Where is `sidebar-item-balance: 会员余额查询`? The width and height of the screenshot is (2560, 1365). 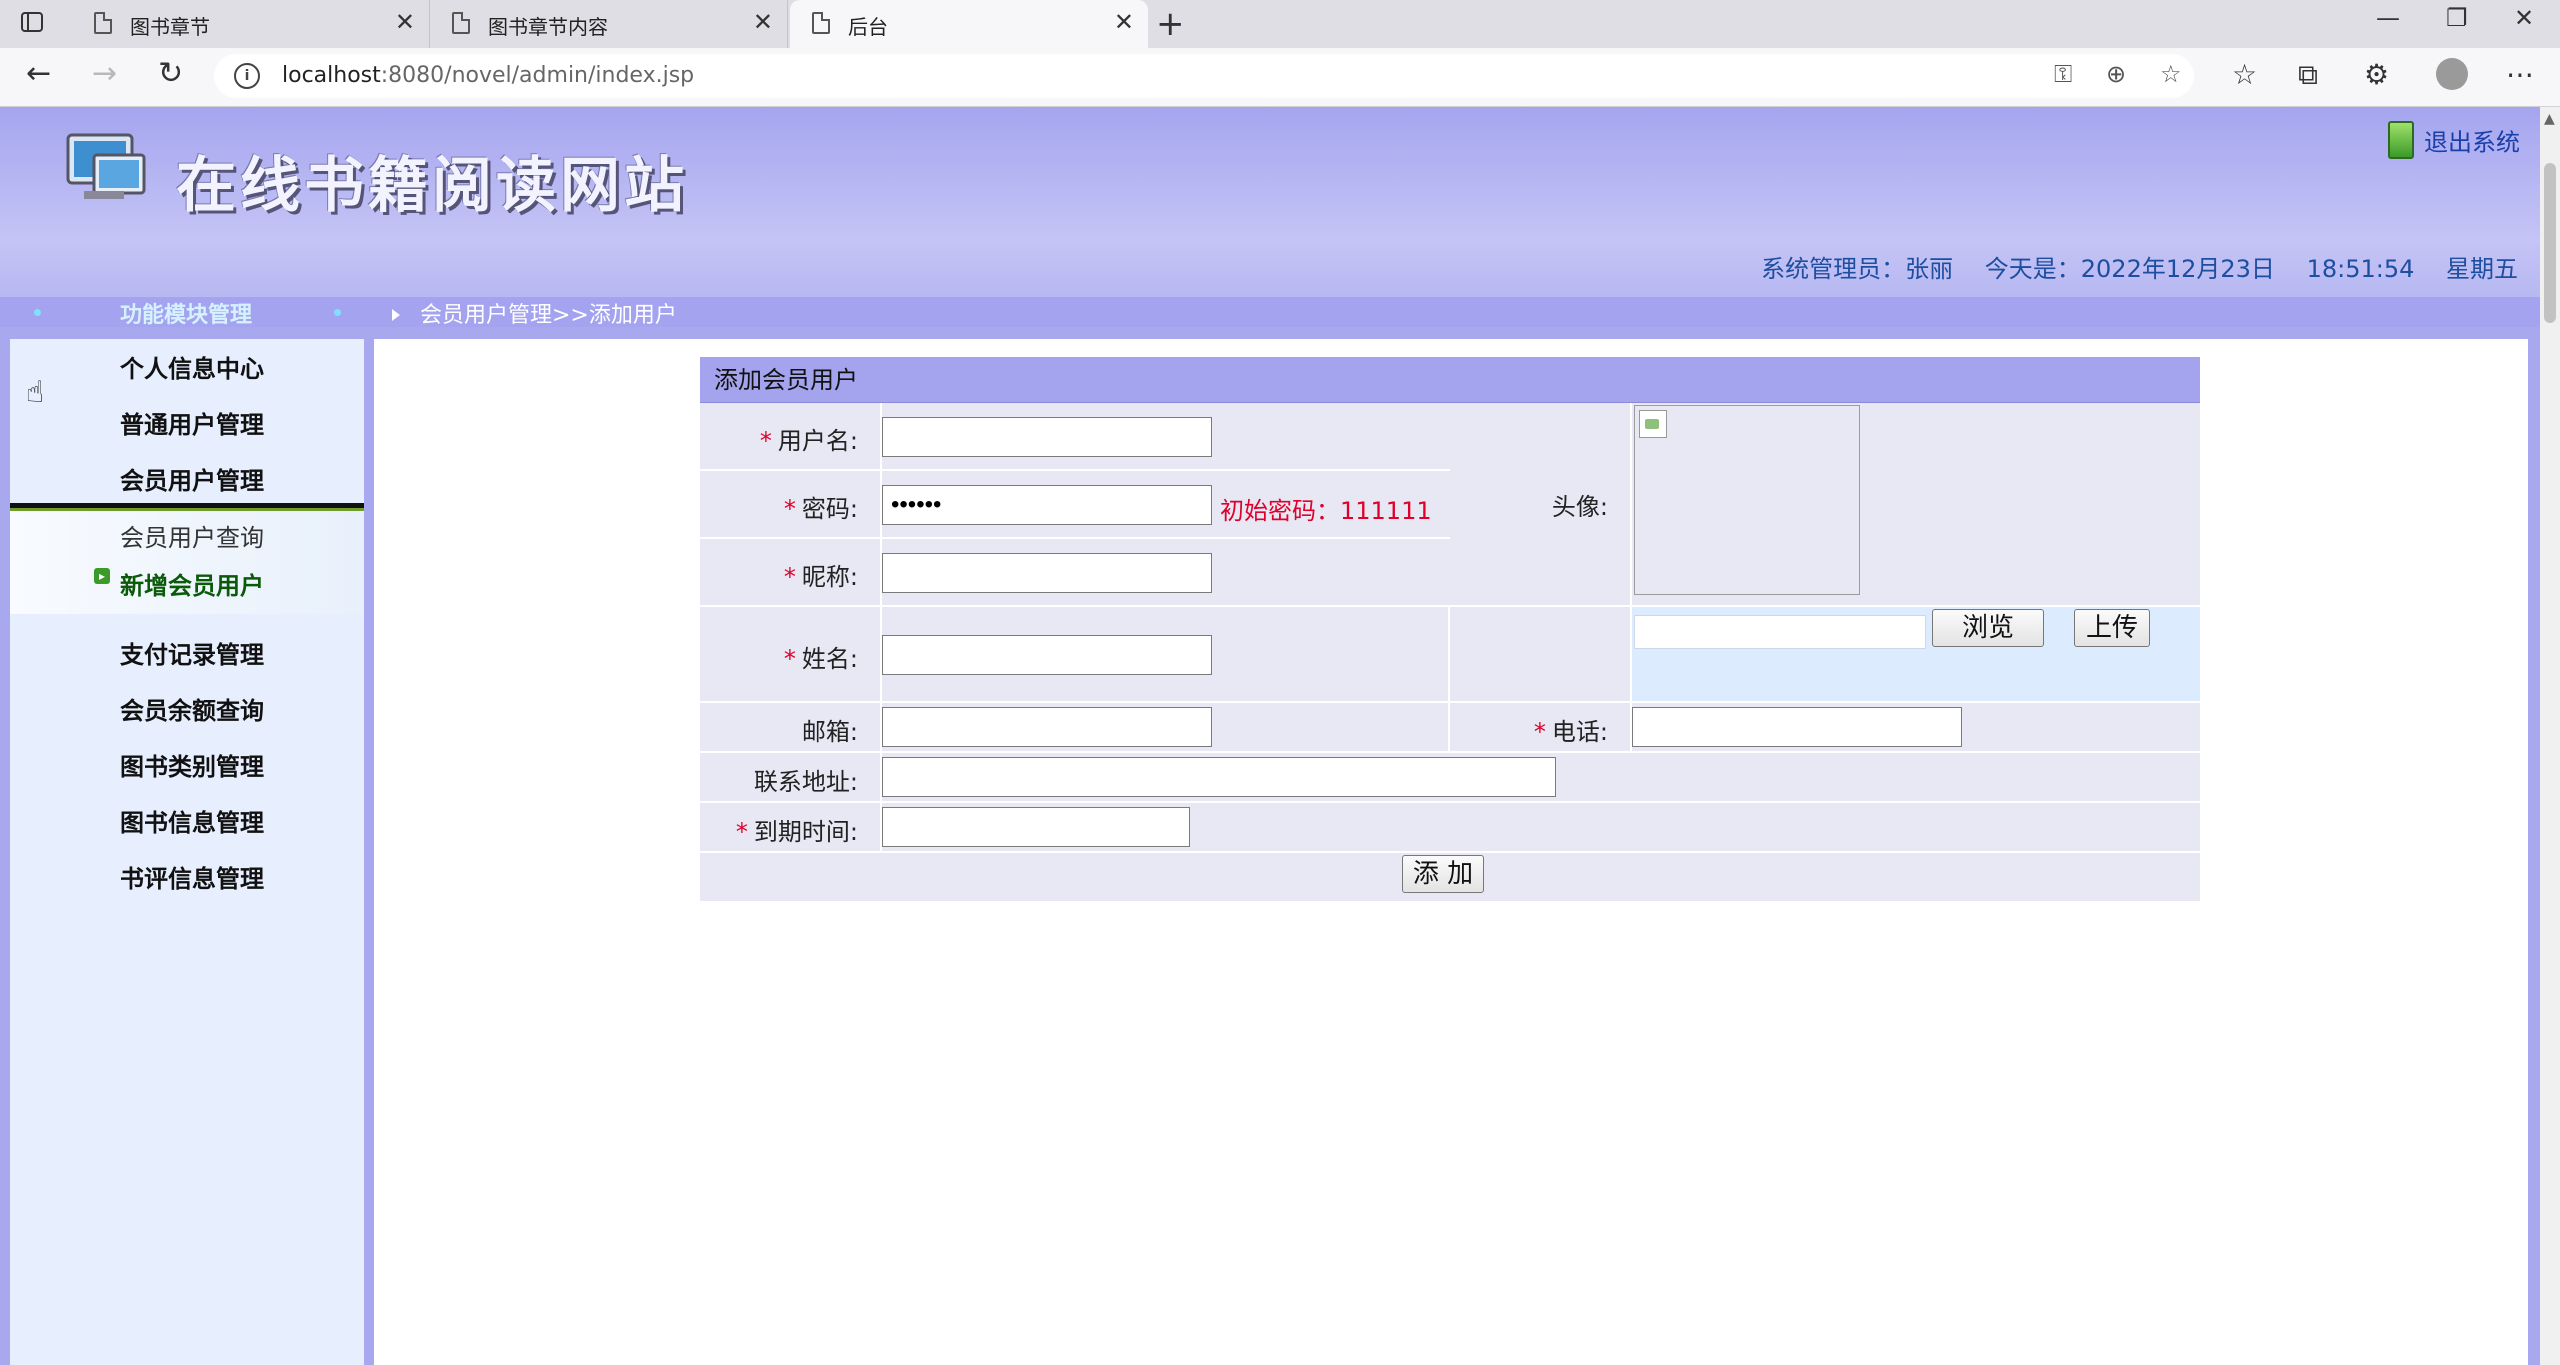 sidebar-item-balance: 会员余额查询 is located at coordinates (192, 708).